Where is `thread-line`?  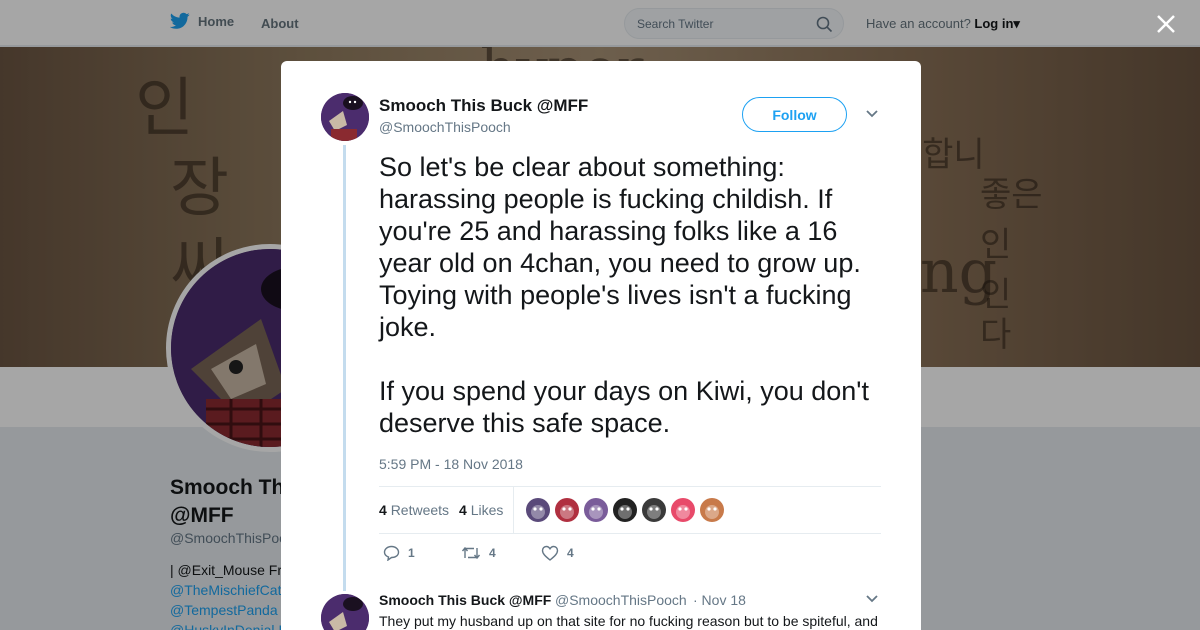
thread-line is located at coordinates (344, 368).